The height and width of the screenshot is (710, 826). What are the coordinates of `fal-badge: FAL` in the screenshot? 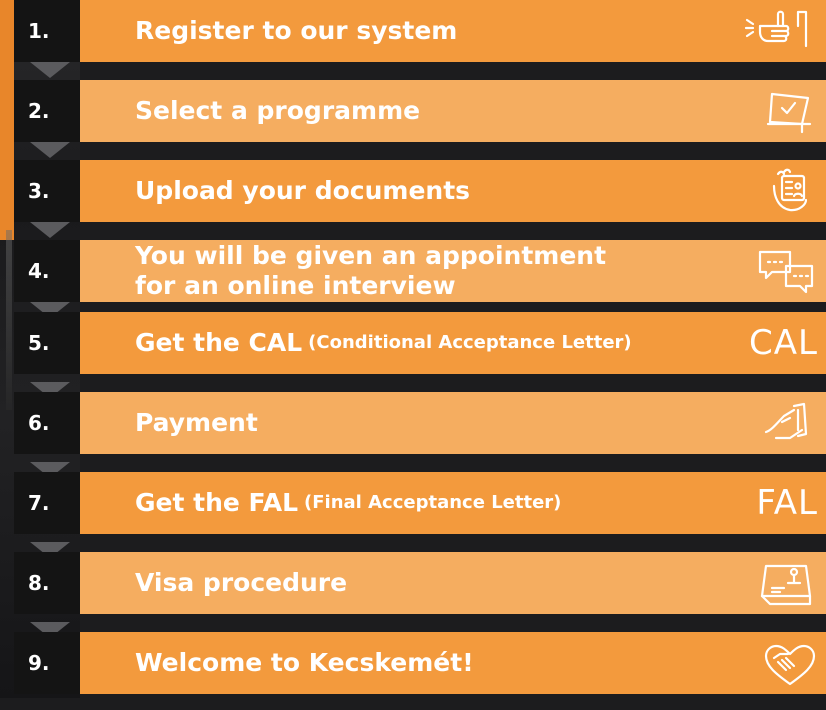 It's located at (778, 503).